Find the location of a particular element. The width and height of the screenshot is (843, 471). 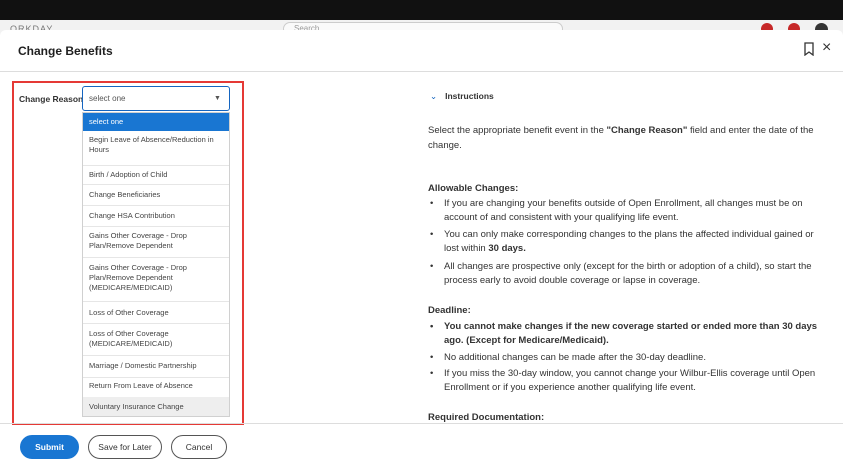

change-reason-label: Change Reason* is located at coordinates (54, 99).